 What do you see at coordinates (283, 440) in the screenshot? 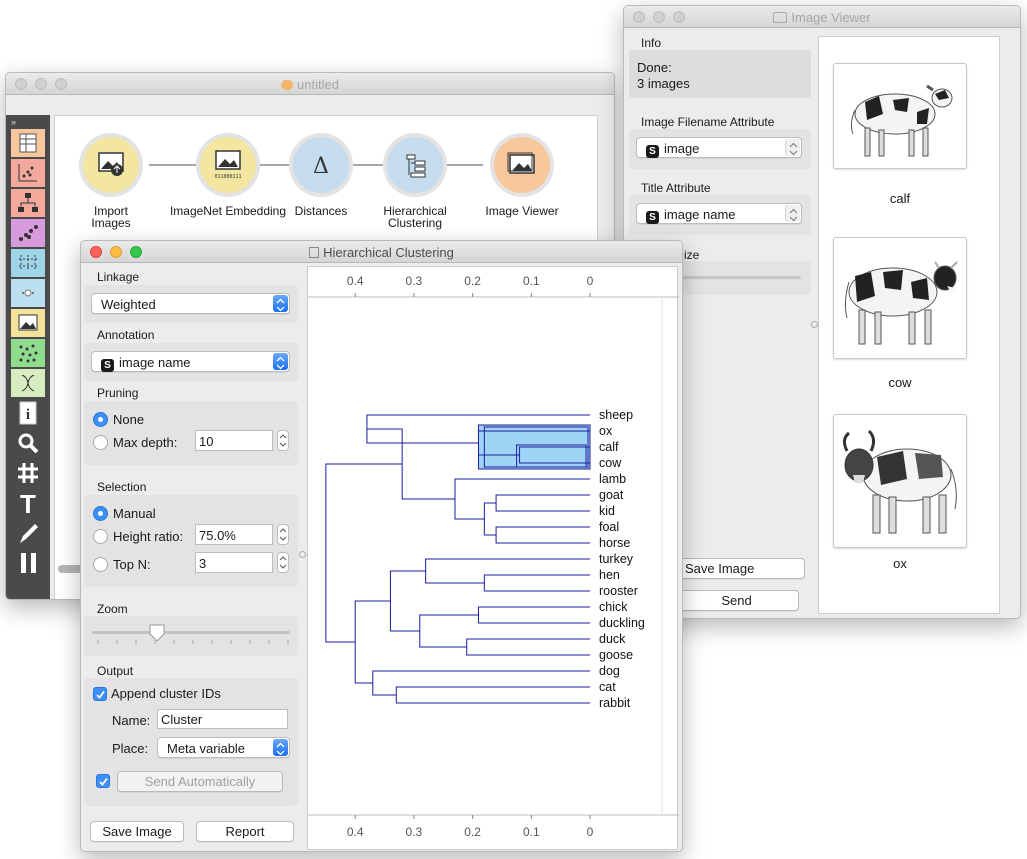
I see `max-depth-stepper` at bounding box center [283, 440].